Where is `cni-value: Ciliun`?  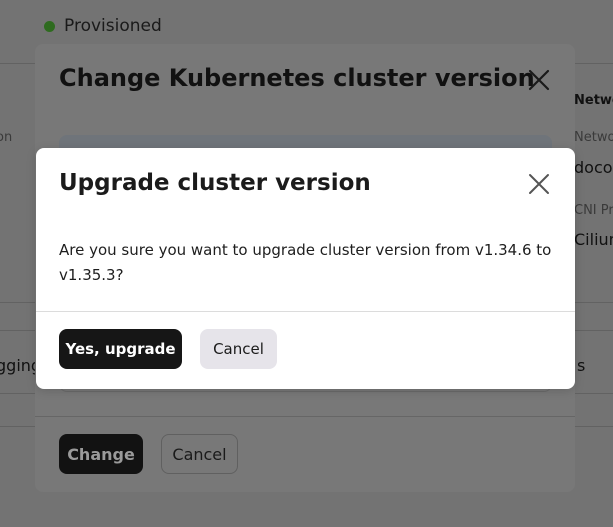 cni-value: Ciliun is located at coordinates (593, 239).